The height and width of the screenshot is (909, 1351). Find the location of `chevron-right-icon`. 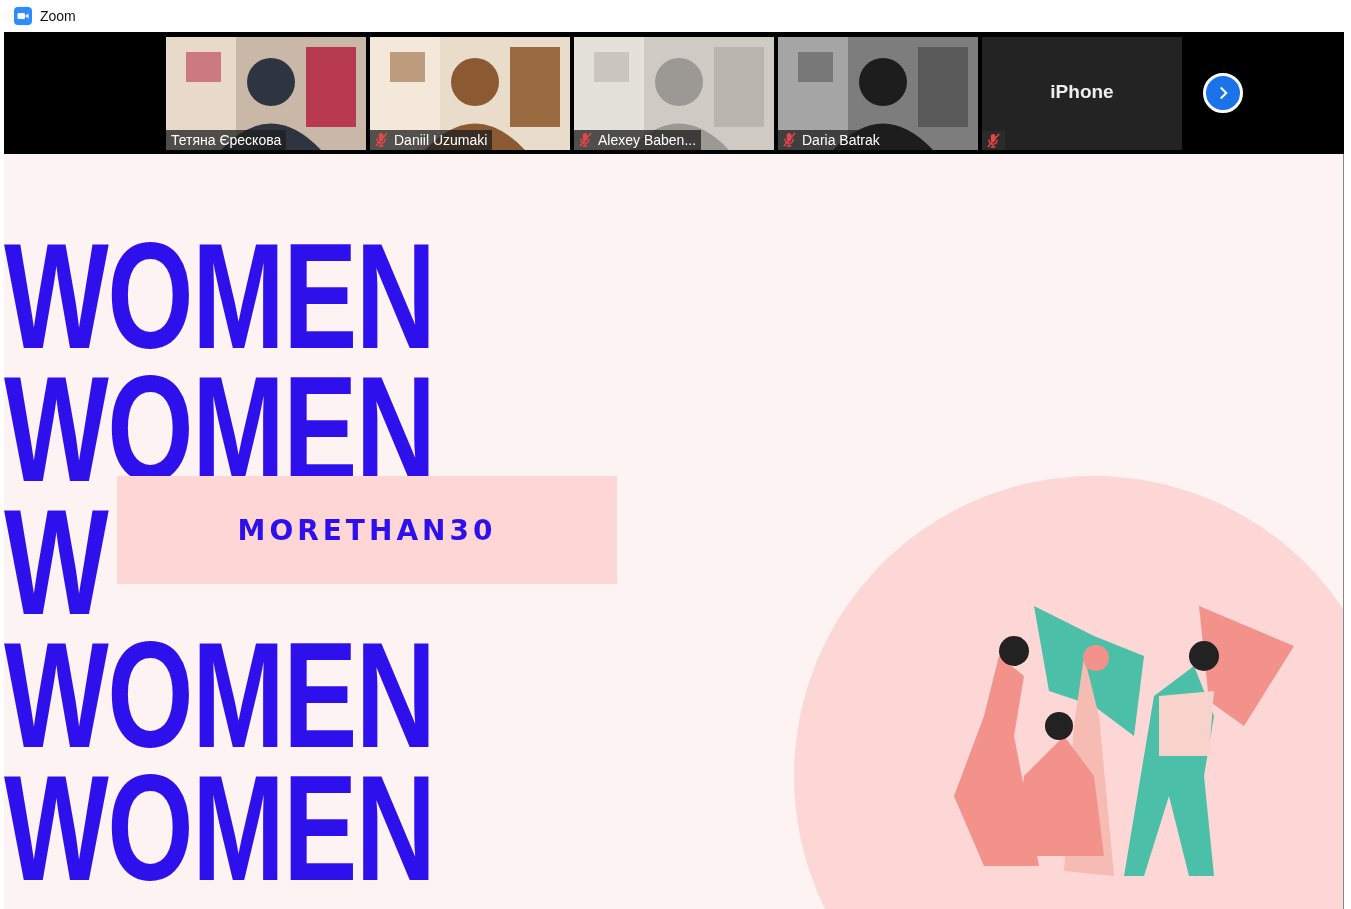

chevron-right-icon is located at coordinates (1223, 93).